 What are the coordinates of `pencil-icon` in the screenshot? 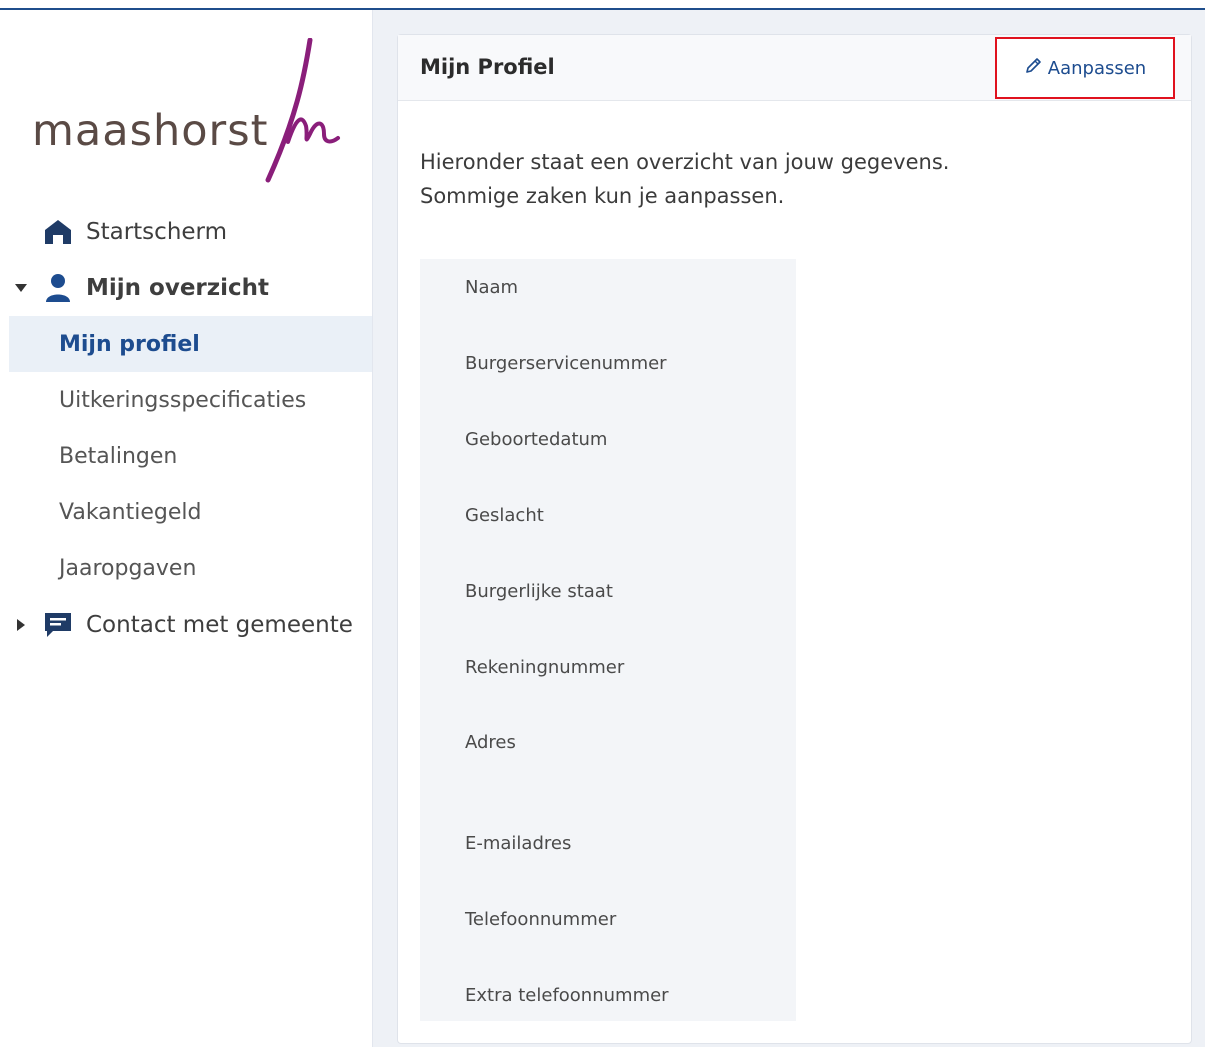 It's located at (1033, 68).